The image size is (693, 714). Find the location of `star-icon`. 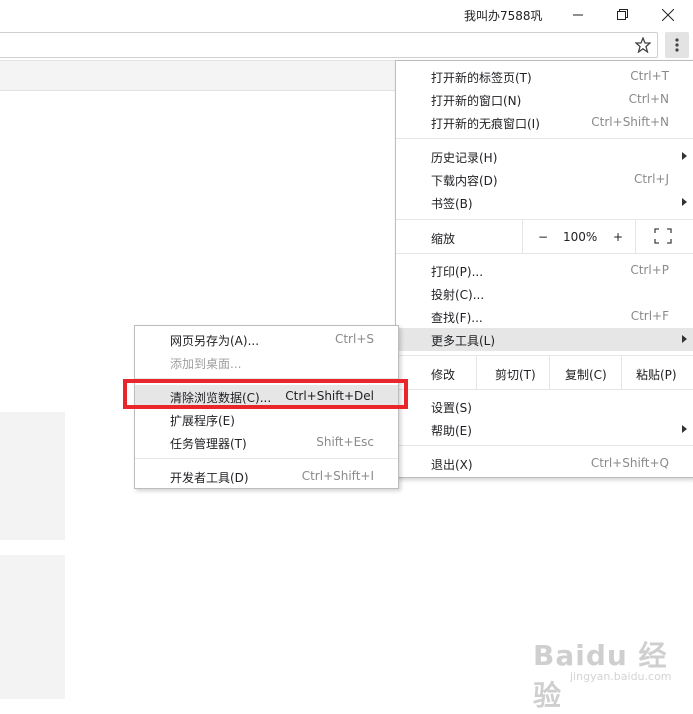

star-icon is located at coordinates (643, 45).